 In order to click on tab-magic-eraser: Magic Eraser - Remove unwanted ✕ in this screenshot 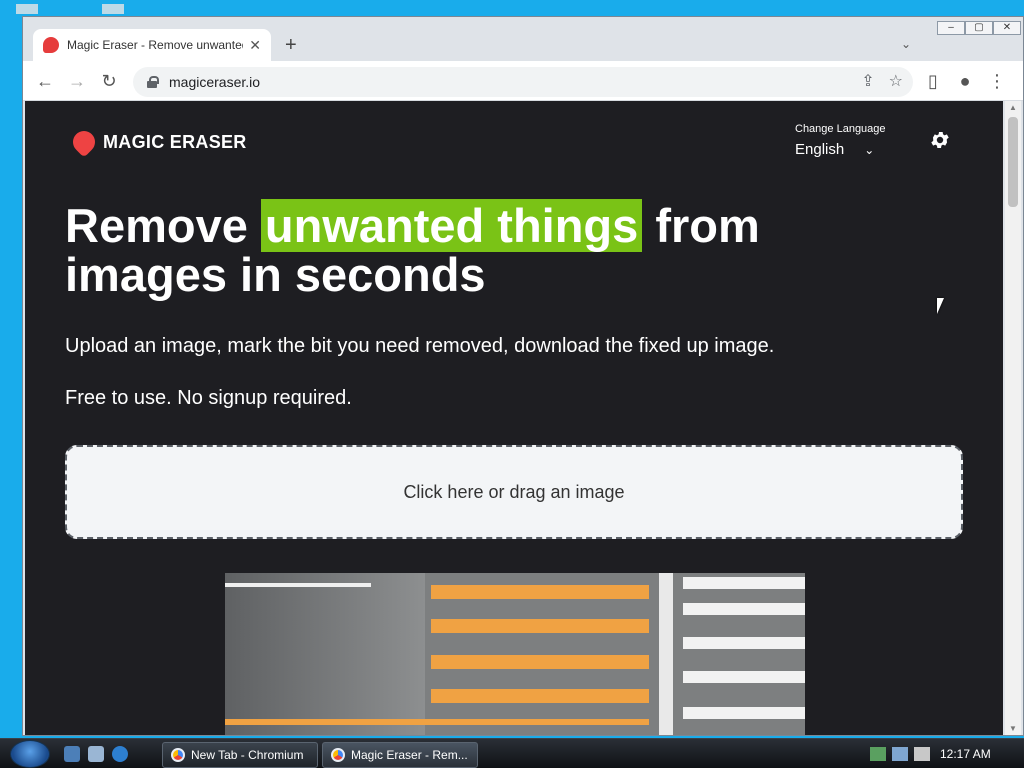, I will do `click(152, 45)`.